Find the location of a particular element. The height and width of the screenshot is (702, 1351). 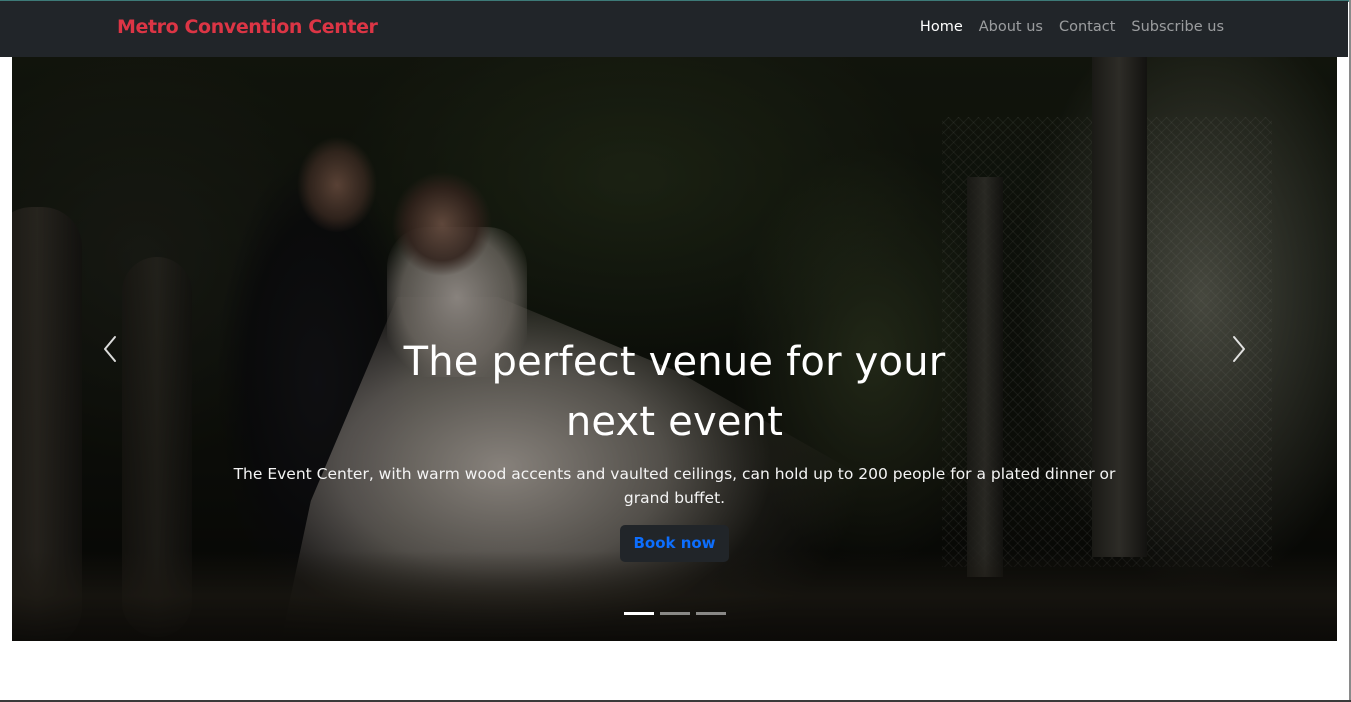

nav-link-subscribe-us: Subscribe us is located at coordinates (1177, 27).